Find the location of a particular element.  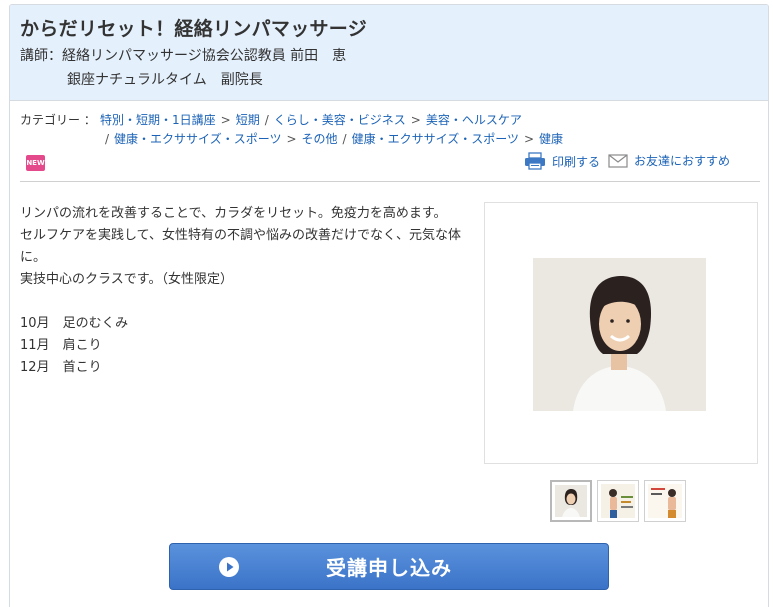

apply-button: 受講申し込み is located at coordinates (389, 566).